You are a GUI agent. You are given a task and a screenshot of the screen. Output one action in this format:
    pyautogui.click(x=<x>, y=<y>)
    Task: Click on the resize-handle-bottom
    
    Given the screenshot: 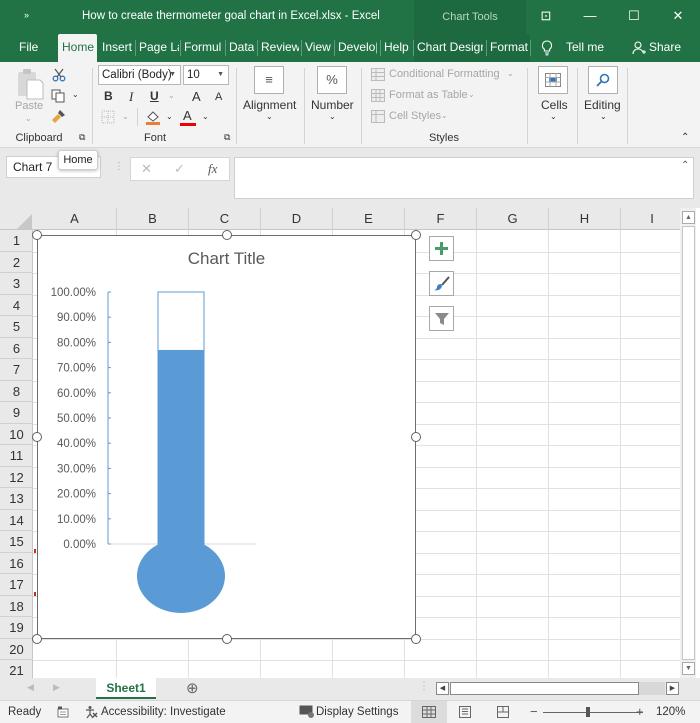 What is the action you would take?
    pyautogui.click(x=227, y=639)
    